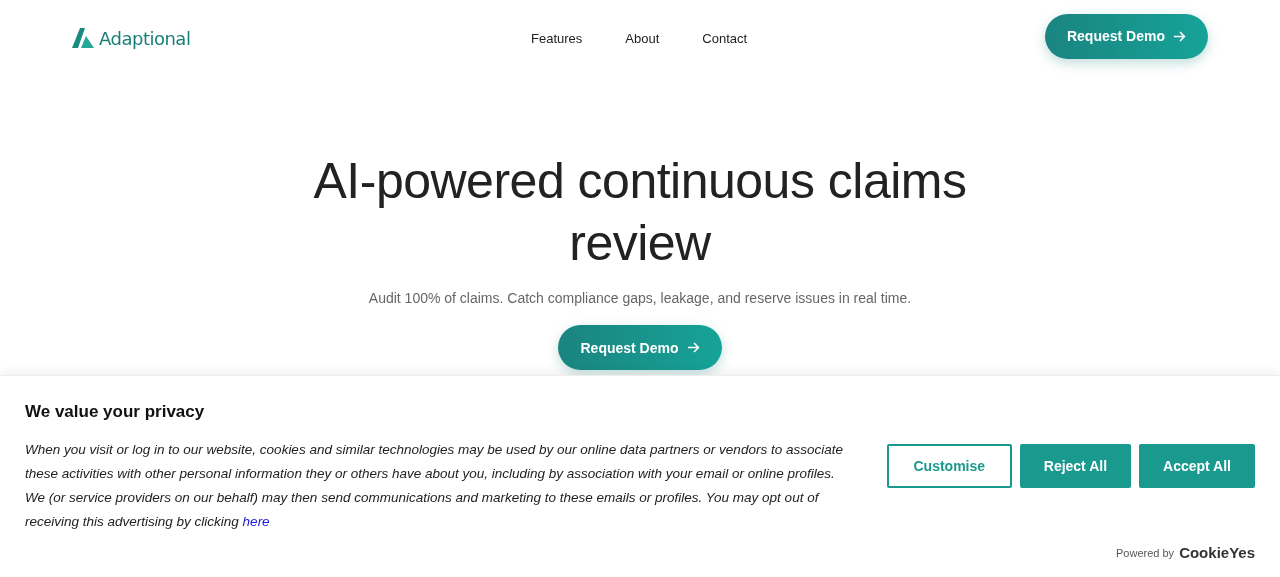  I want to click on consent-button: Customise, so click(949, 466).